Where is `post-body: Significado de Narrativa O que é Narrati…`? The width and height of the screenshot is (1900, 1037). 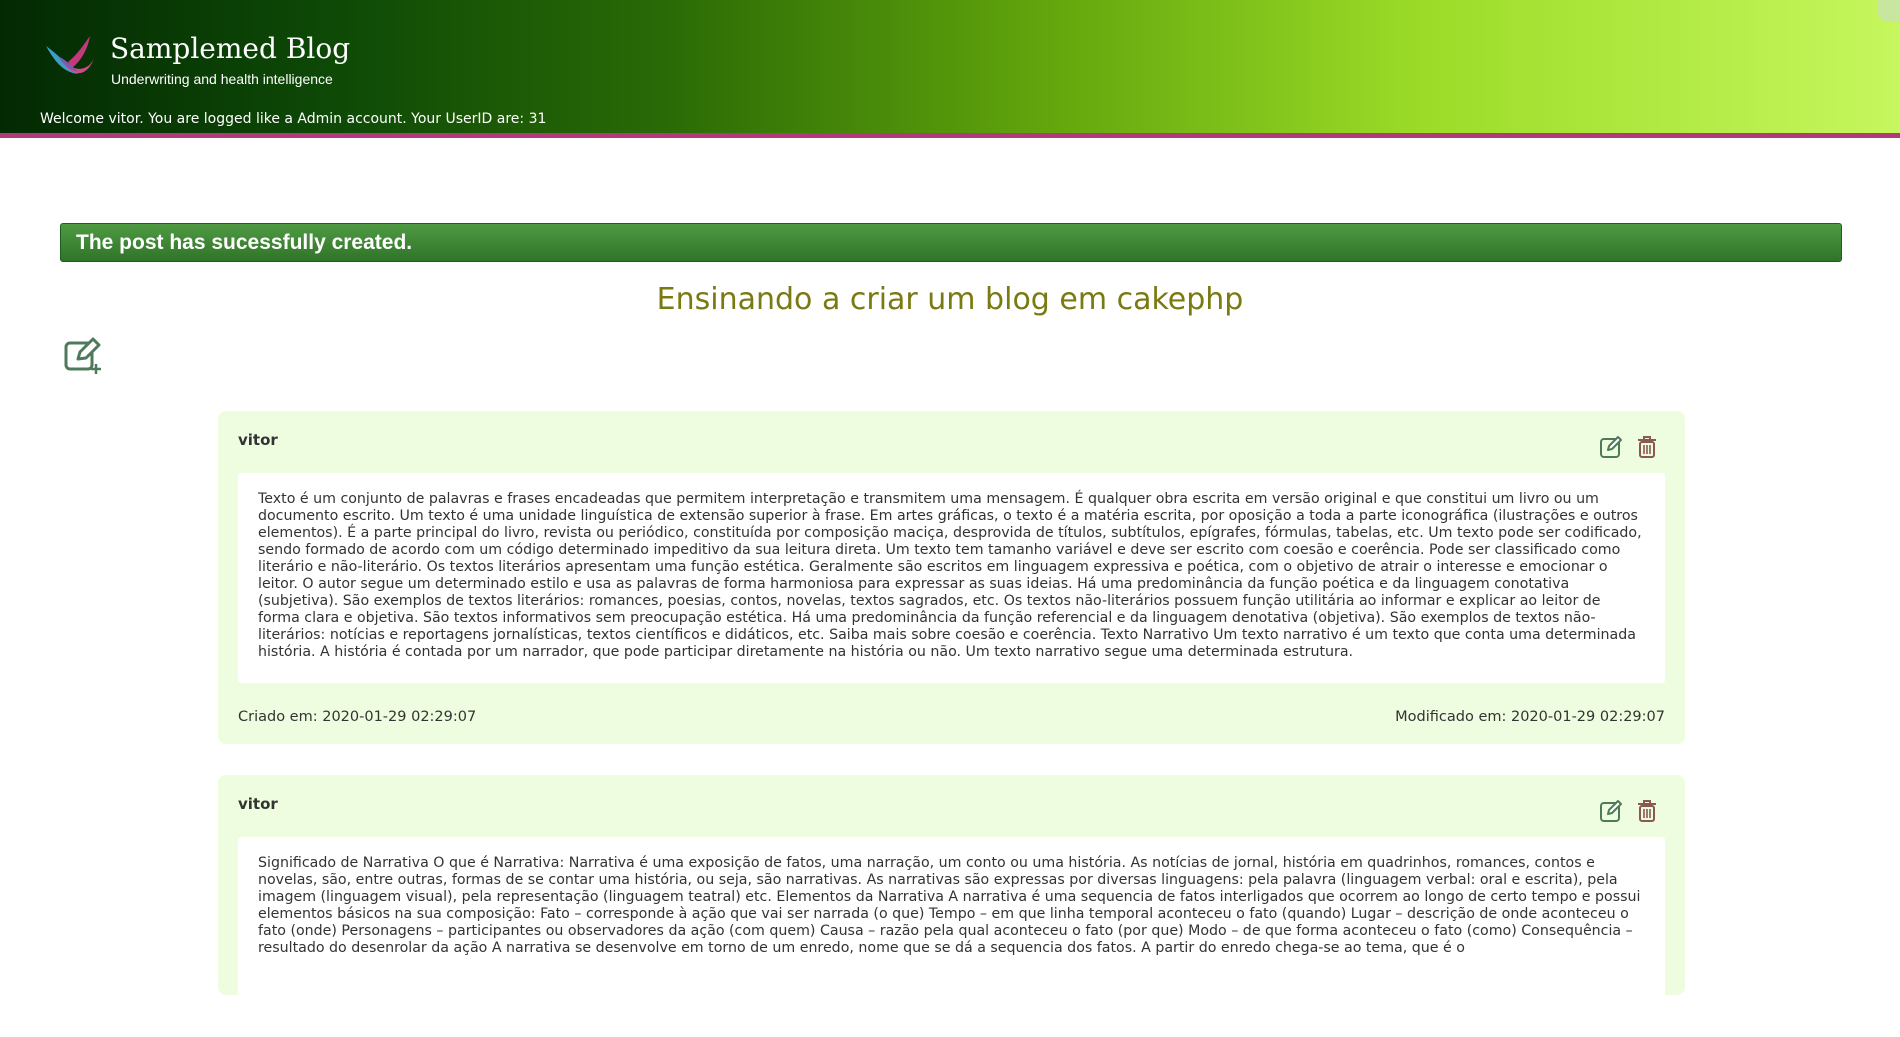
post-body: Significado de Narrativa O que é Narrati… is located at coordinates (951, 937).